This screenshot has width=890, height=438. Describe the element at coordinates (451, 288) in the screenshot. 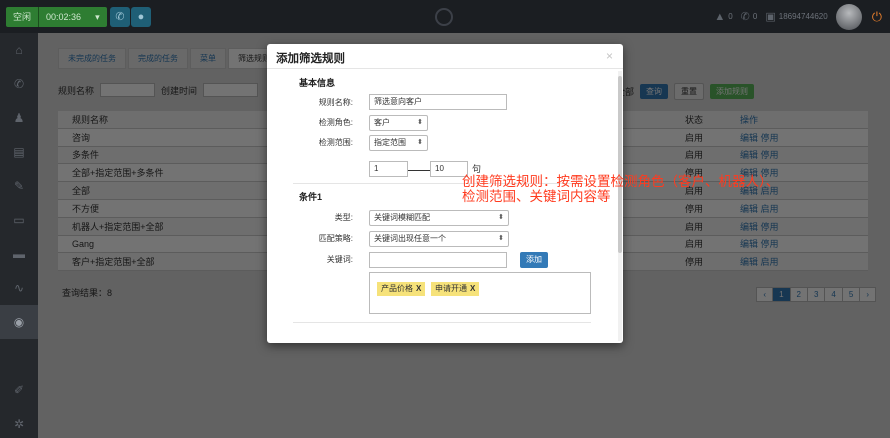

I see `tag-label: 申请开通` at that location.